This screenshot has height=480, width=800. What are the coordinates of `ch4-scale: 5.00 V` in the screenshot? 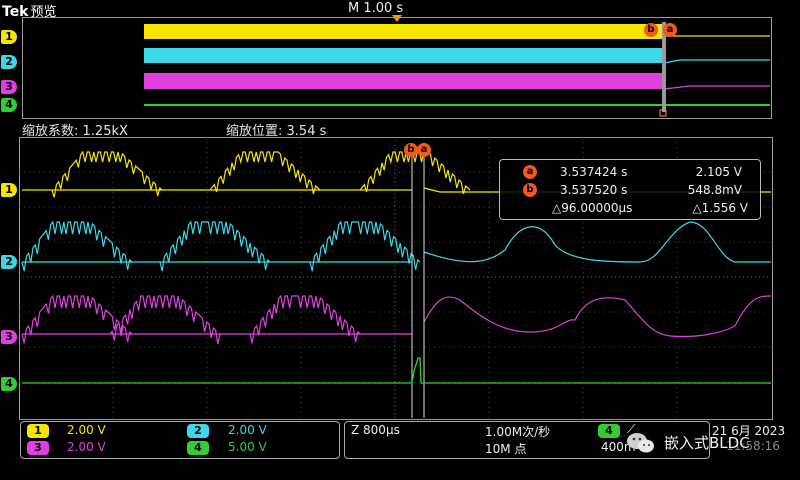 It's located at (247, 447).